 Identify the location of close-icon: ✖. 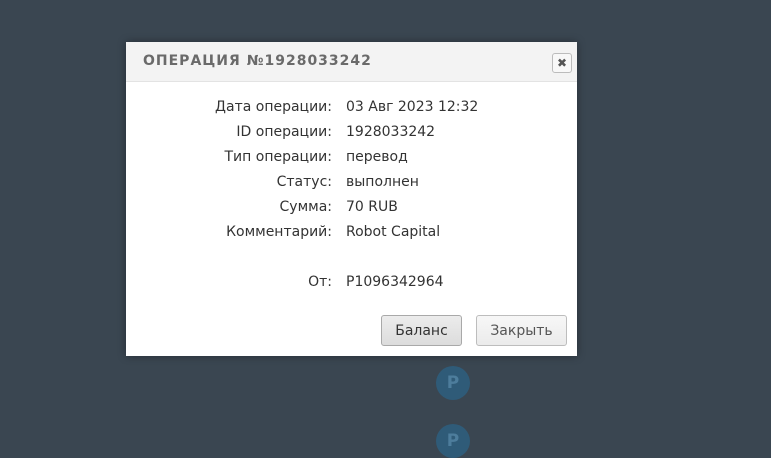
(562, 63).